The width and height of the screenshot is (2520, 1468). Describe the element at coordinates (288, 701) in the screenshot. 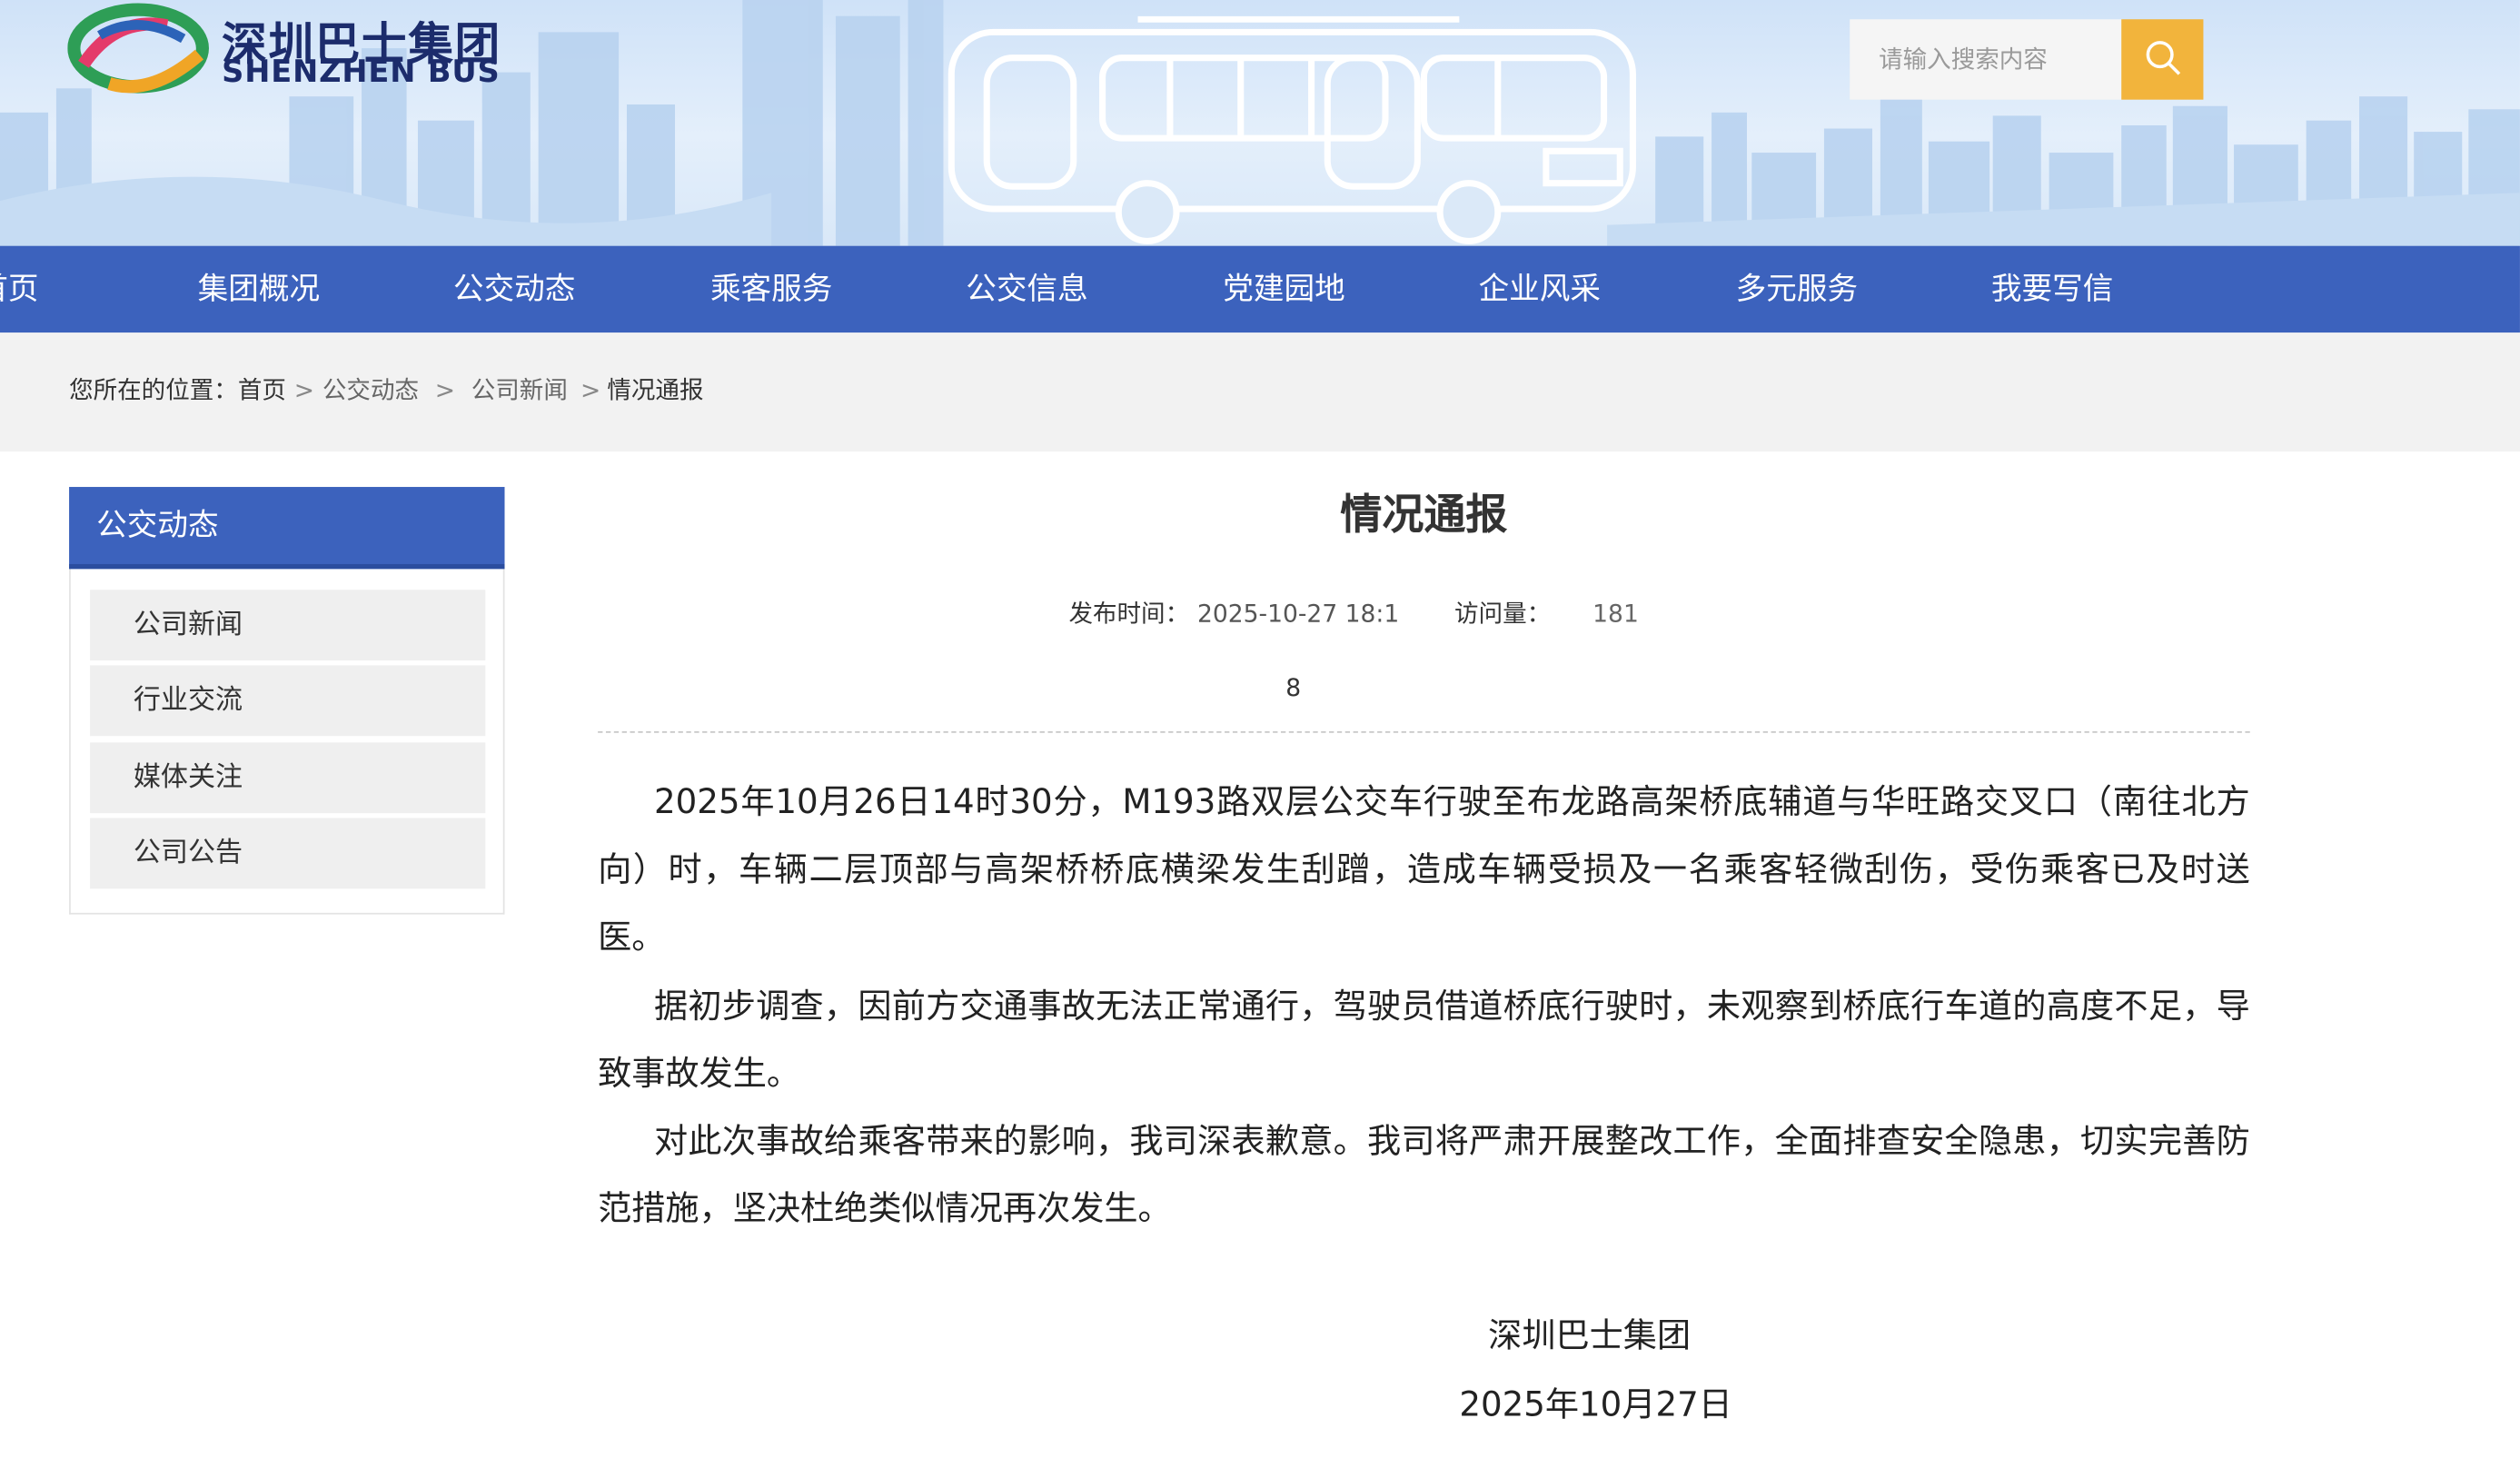

I see `sidebar-item-industry-exchange: 行业交流` at that location.